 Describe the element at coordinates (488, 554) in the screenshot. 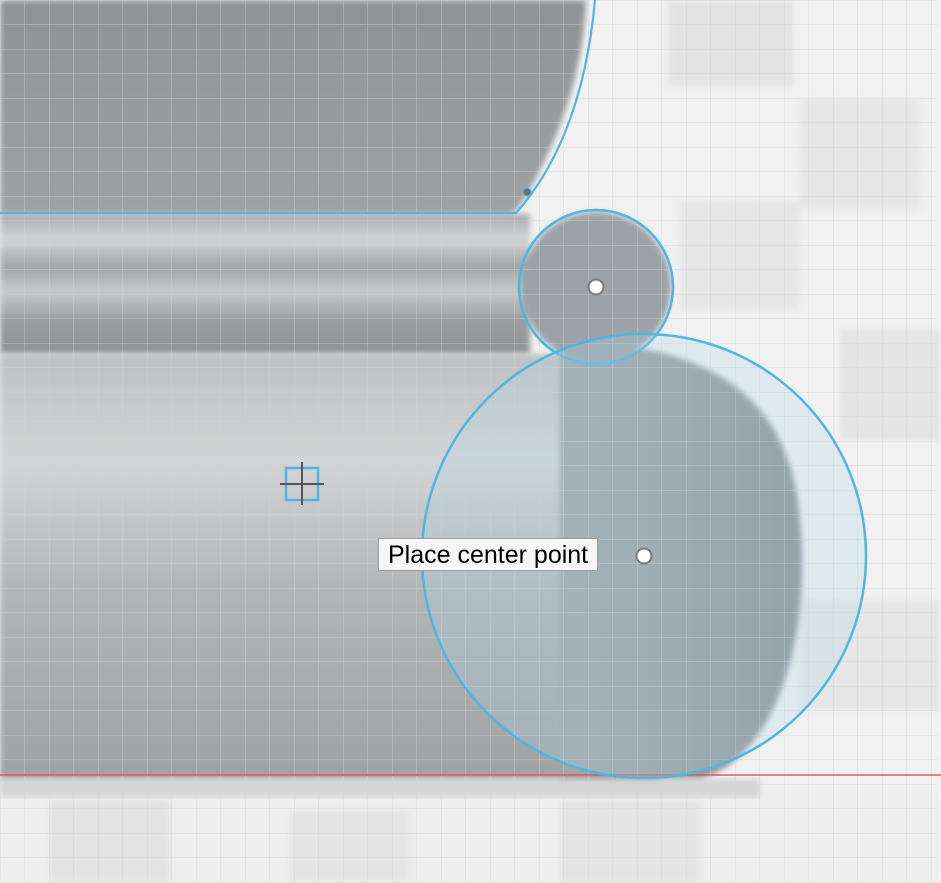

I see `place-center-point-tooltip: Place center point` at that location.